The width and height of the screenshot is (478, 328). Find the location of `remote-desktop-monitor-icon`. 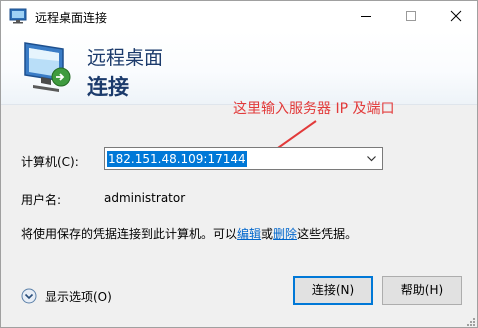

remote-desktop-monitor-icon is located at coordinates (47, 67).